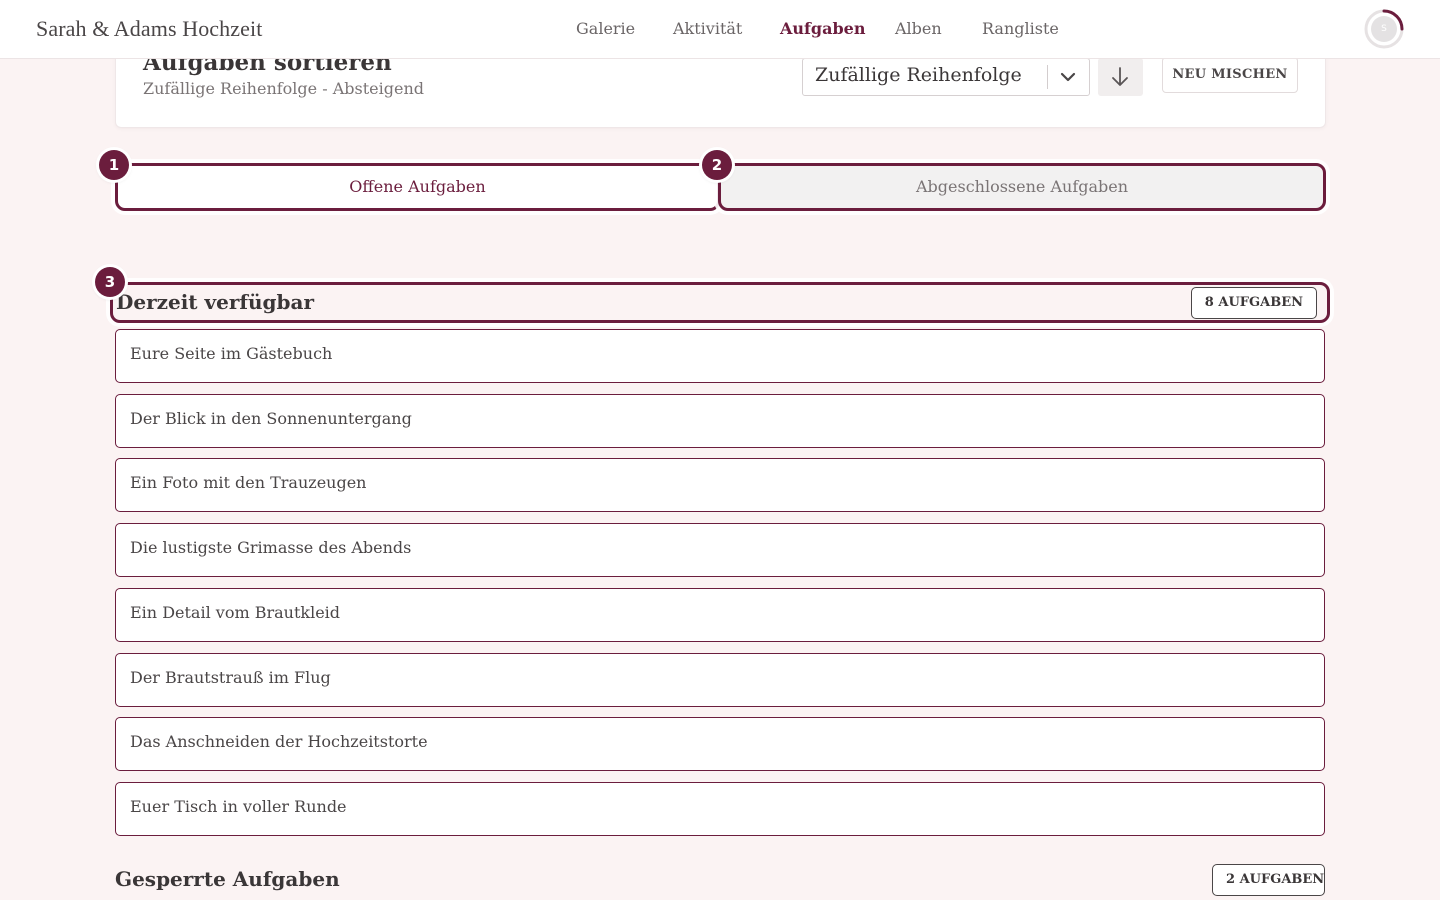  Describe the element at coordinates (1230, 75) in the screenshot. I see `shuffle-button: NEU MISCHEN` at that location.